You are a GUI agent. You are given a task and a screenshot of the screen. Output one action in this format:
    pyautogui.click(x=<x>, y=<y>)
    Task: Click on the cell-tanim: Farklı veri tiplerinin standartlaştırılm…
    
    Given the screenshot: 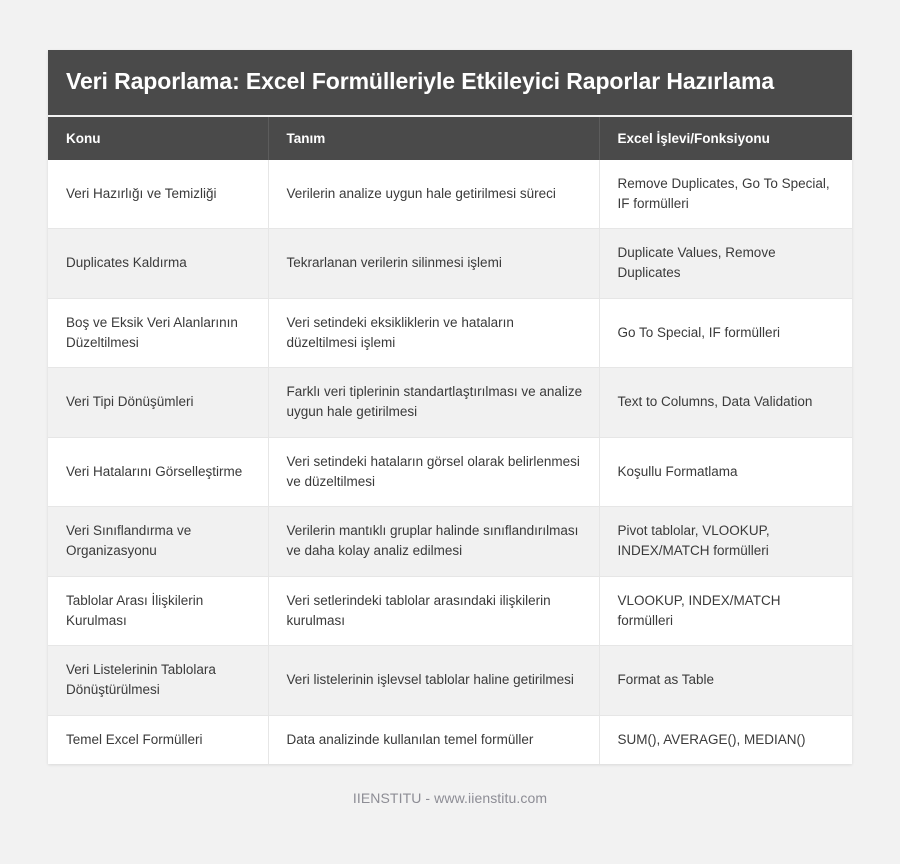 What is the action you would take?
    pyautogui.click(x=434, y=402)
    